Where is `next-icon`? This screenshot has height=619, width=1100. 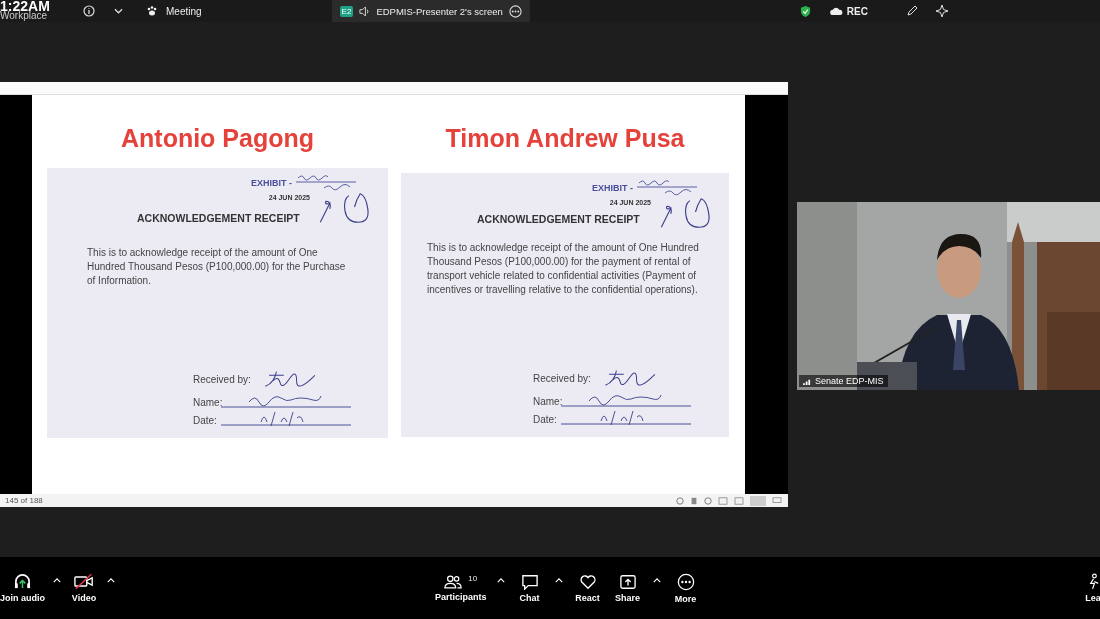 next-icon is located at coordinates (708, 500).